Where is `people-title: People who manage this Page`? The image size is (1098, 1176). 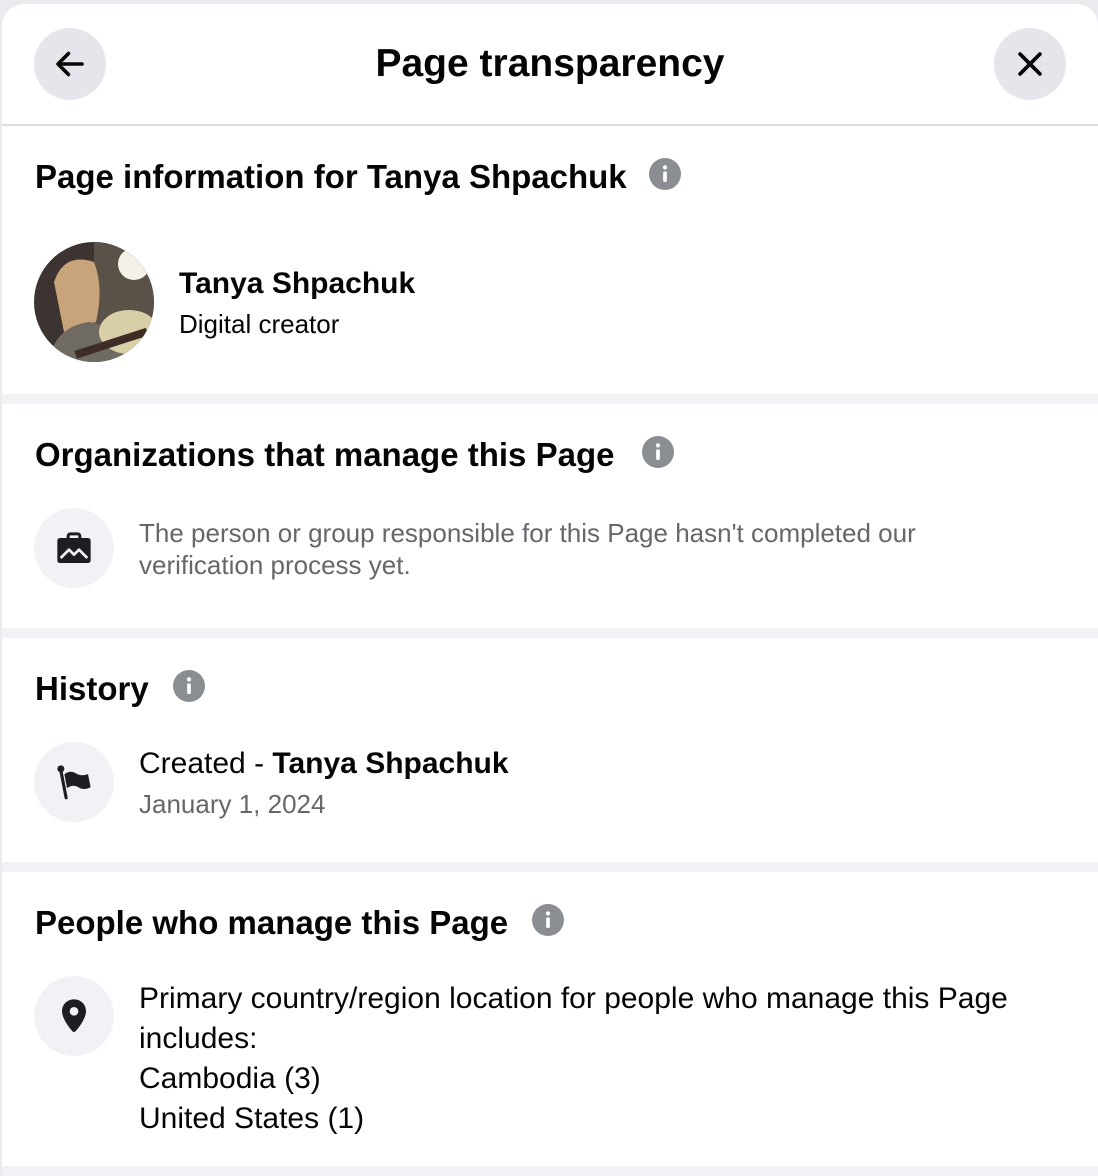
people-title: People who manage this Page is located at coordinates (272, 922).